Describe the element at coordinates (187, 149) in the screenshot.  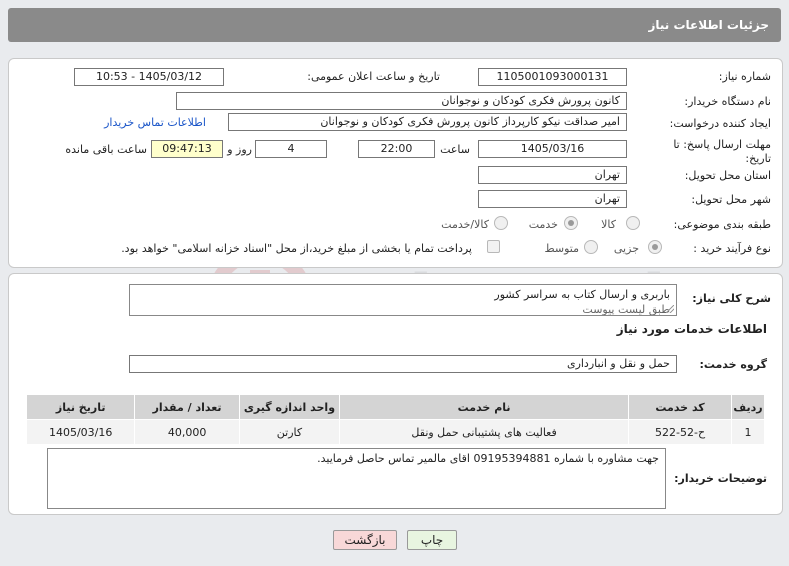
I see `remaining-time-field: 09:47:13` at that location.